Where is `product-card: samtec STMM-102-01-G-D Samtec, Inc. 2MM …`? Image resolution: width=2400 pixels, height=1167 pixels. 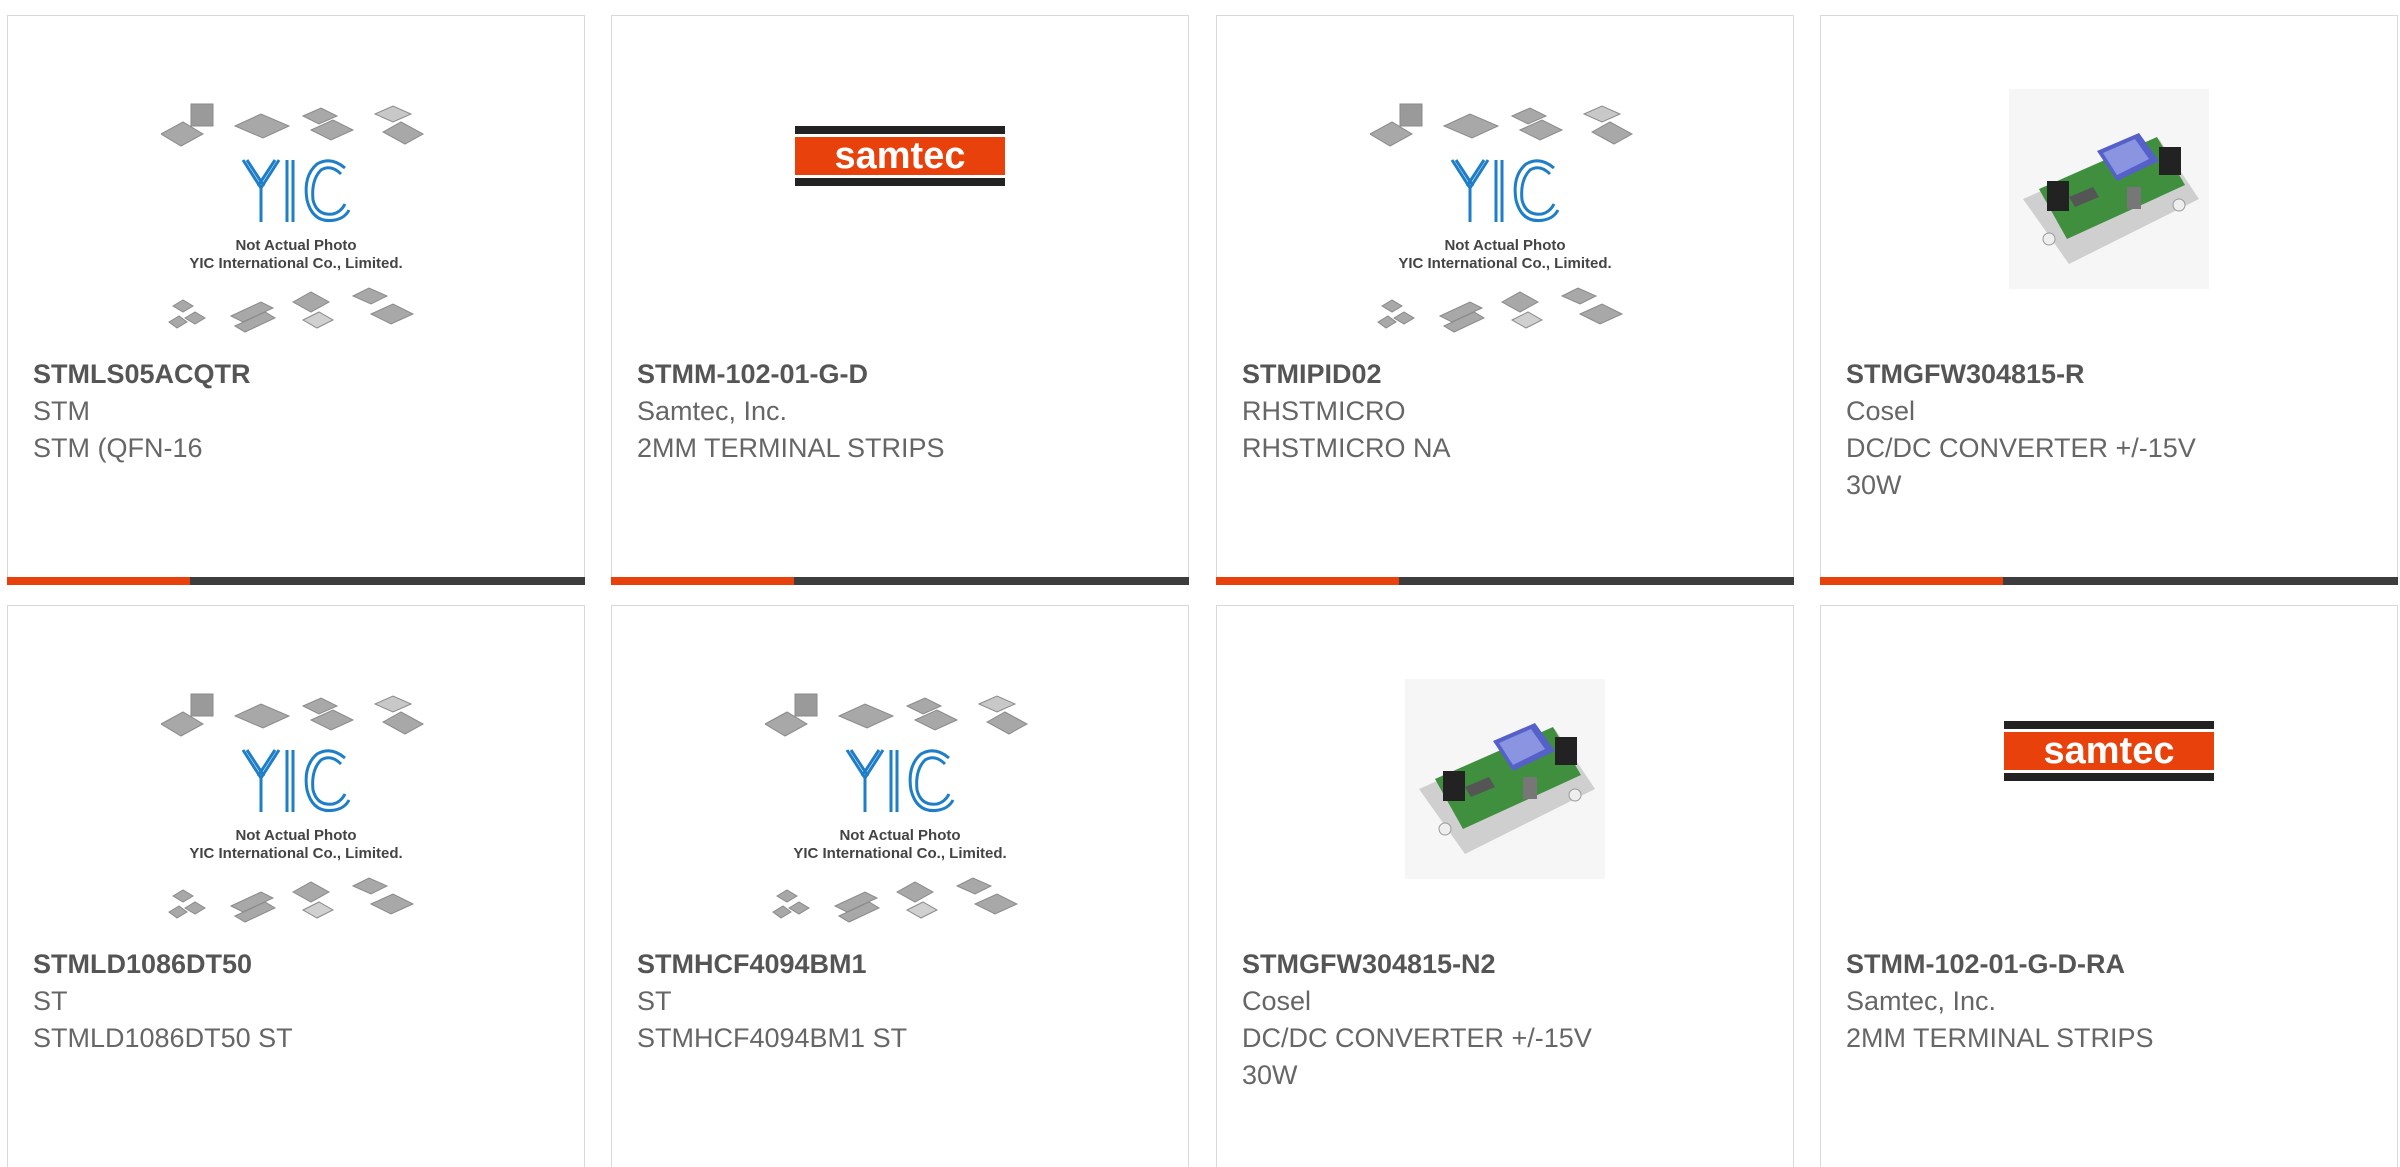 product-card: samtec STMM-102-01-G-D Samtec, Inc. 2MM … is located at coordinates (900, 300).